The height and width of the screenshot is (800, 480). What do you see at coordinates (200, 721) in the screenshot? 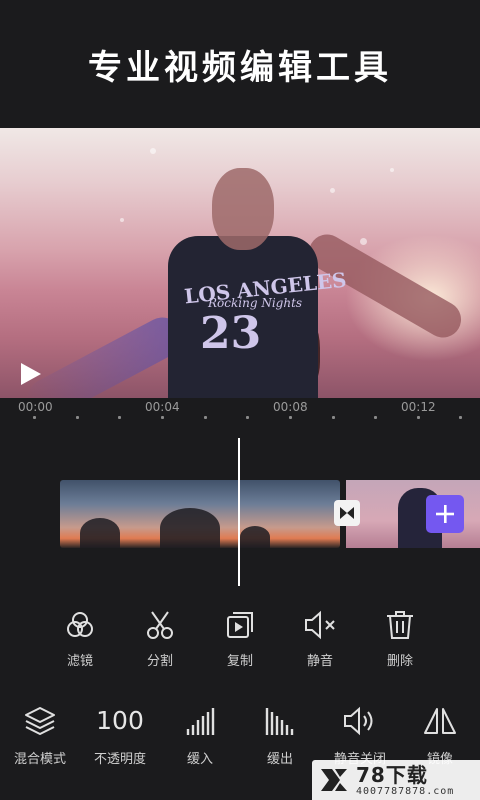
I see `fade-in-icon` at bounding box center [200, 721].